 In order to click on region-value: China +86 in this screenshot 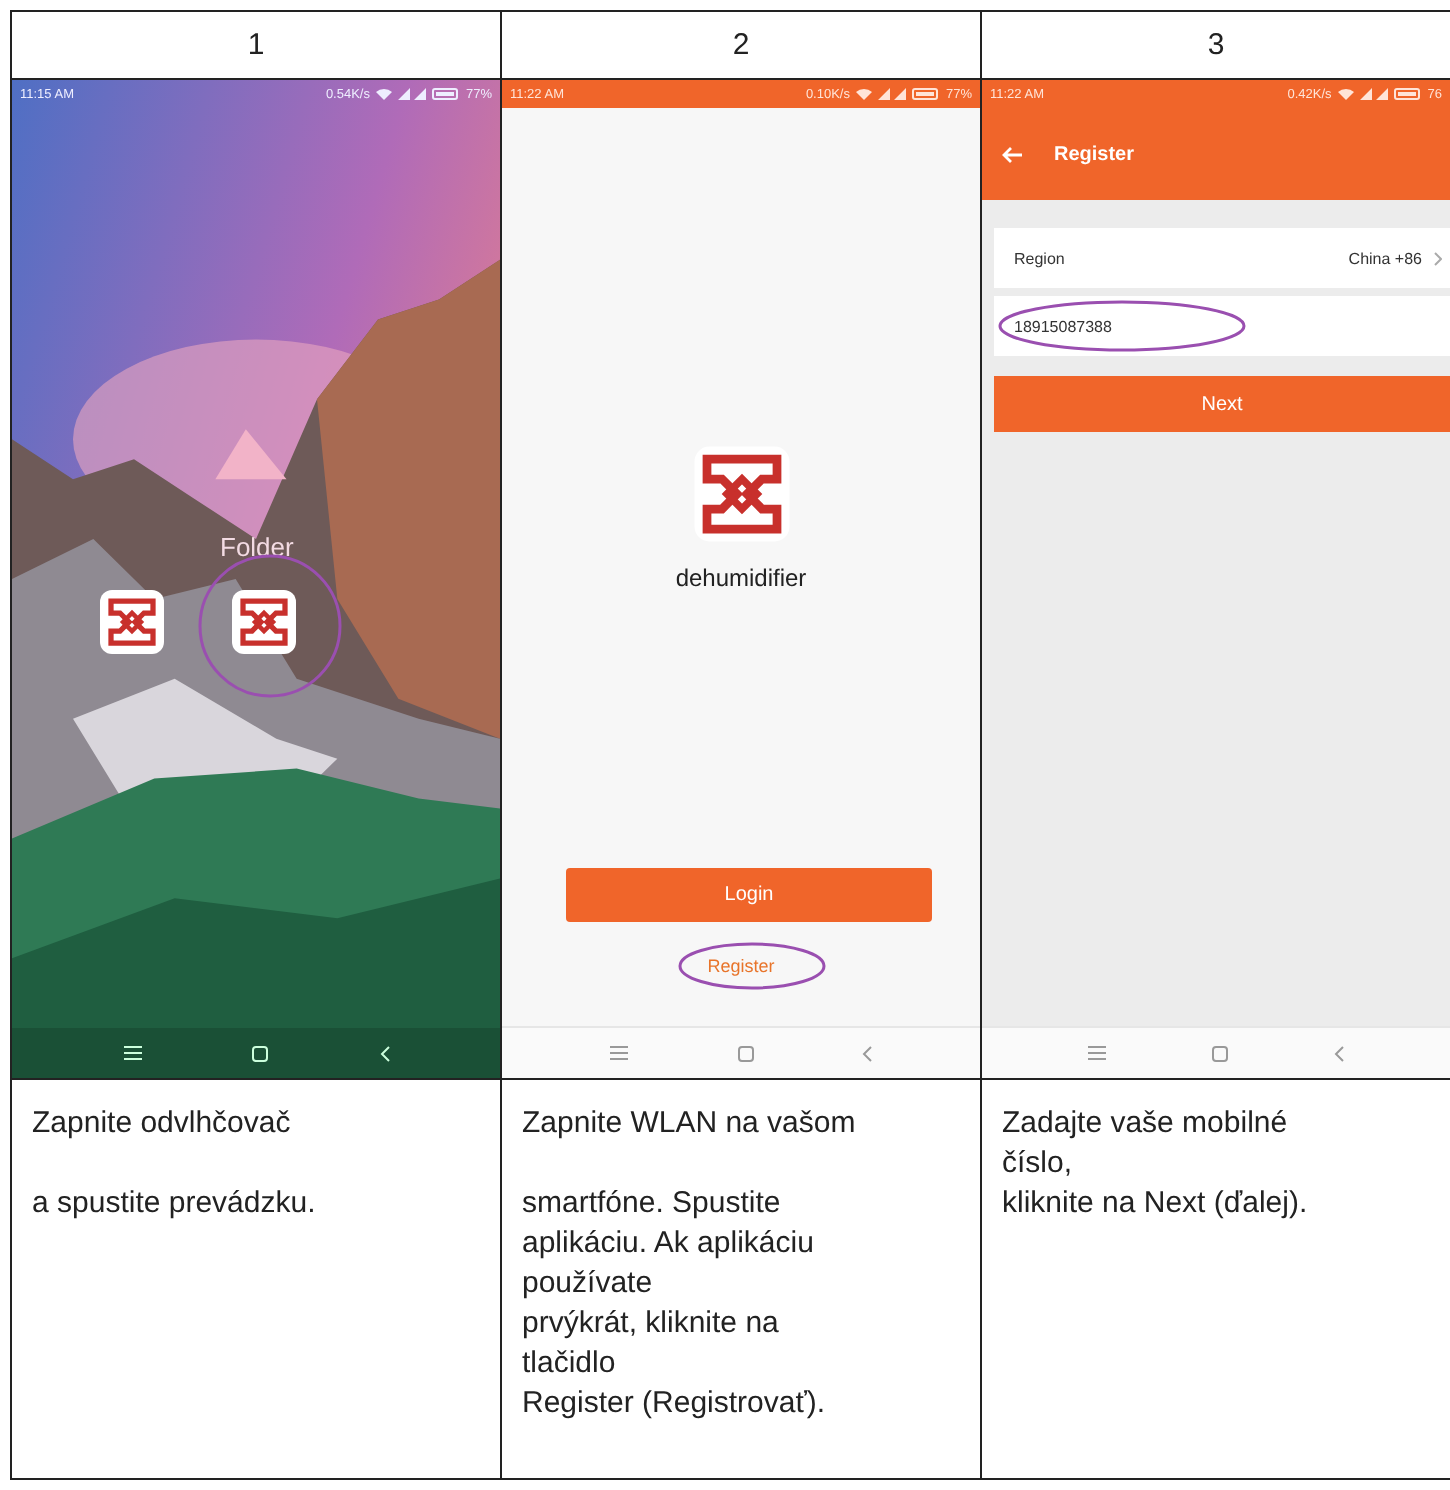, I will do `click(1385, 258)`.